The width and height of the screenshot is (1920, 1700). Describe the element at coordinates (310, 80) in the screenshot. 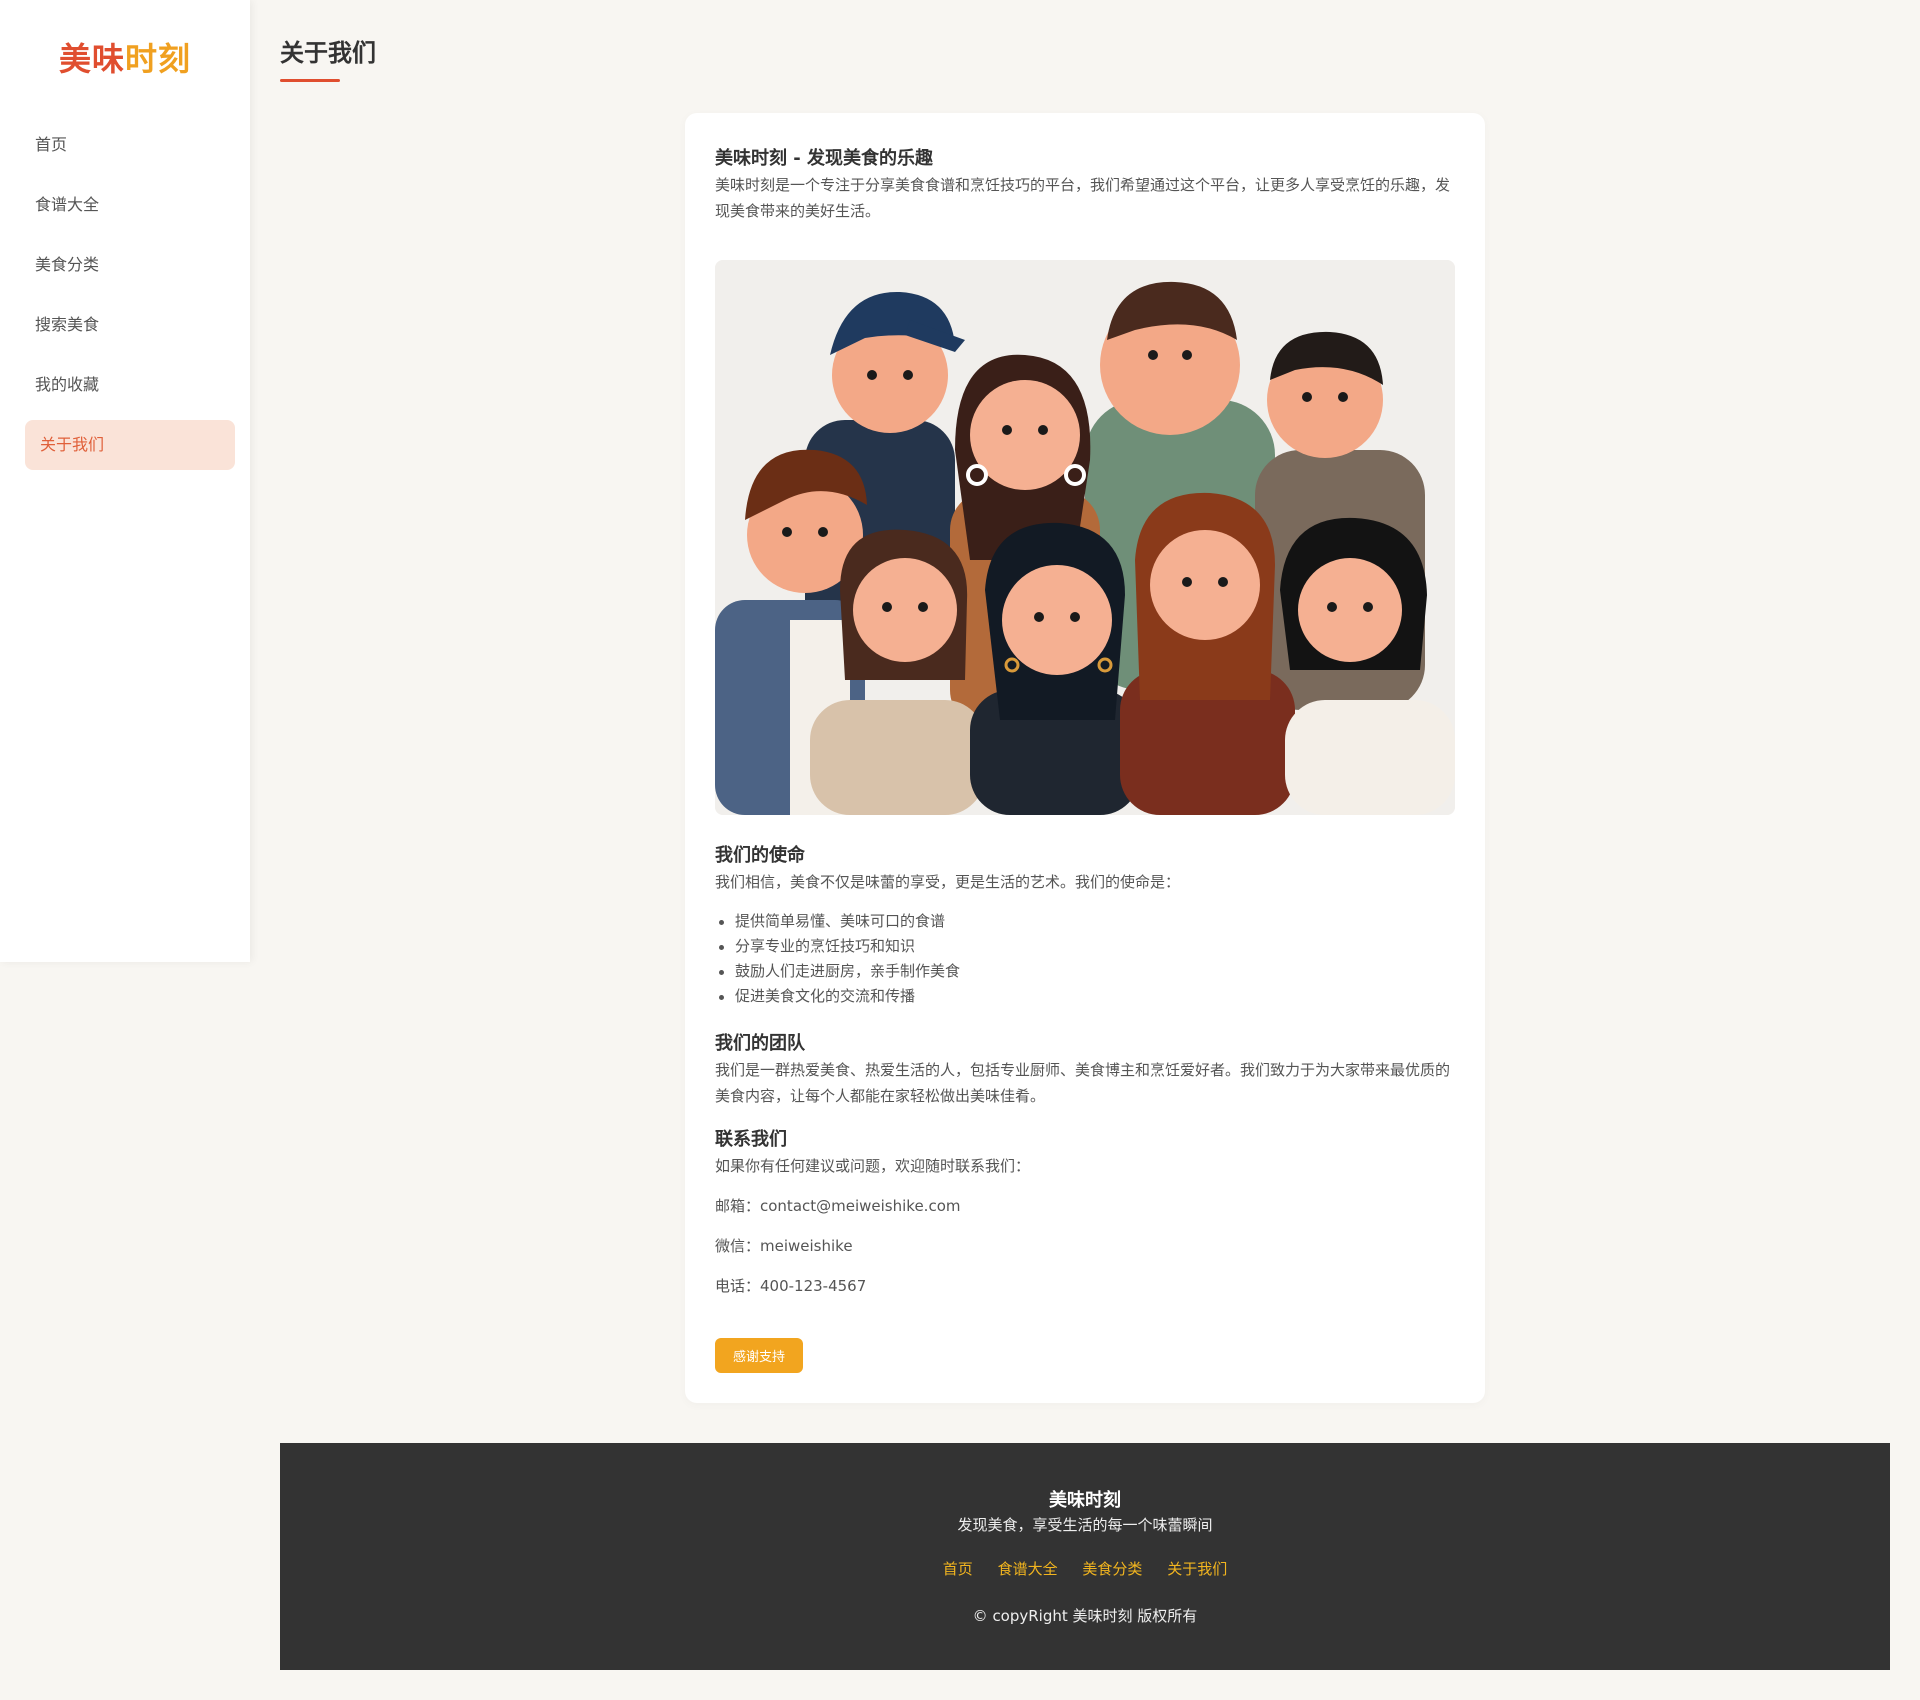

I see `title-underline` at that location.